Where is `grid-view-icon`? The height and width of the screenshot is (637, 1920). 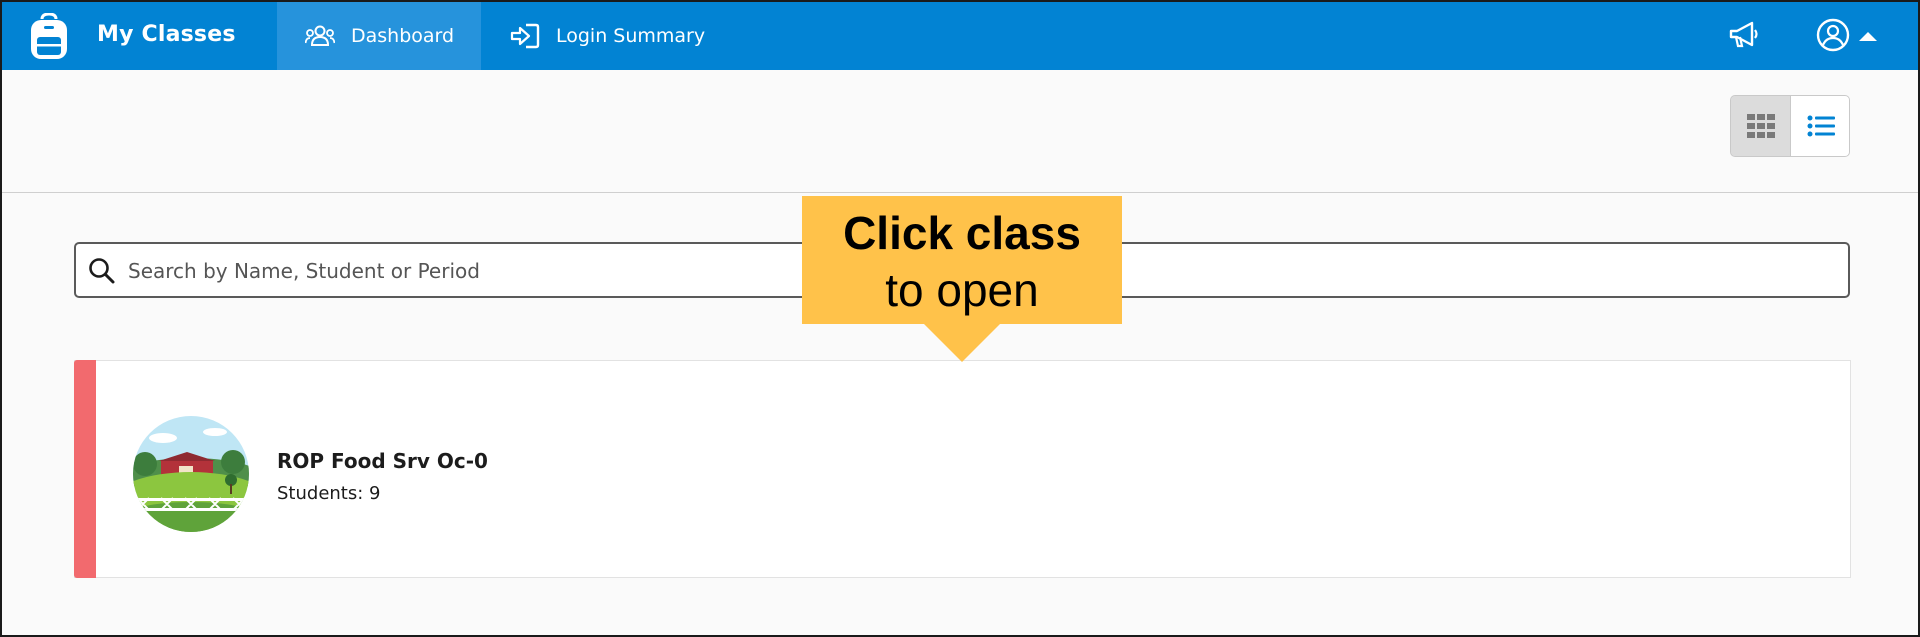 grid-view-icon is located at coordinates (1760, 126).